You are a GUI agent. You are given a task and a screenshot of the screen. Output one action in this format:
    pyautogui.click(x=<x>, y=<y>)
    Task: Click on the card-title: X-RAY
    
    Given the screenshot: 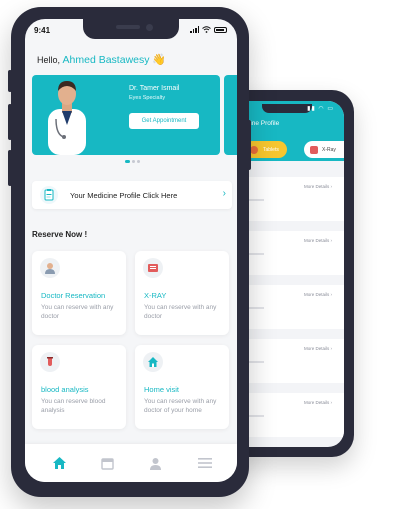 What is the action you would take?
    pyautogui.click(x=155, y=295)
    